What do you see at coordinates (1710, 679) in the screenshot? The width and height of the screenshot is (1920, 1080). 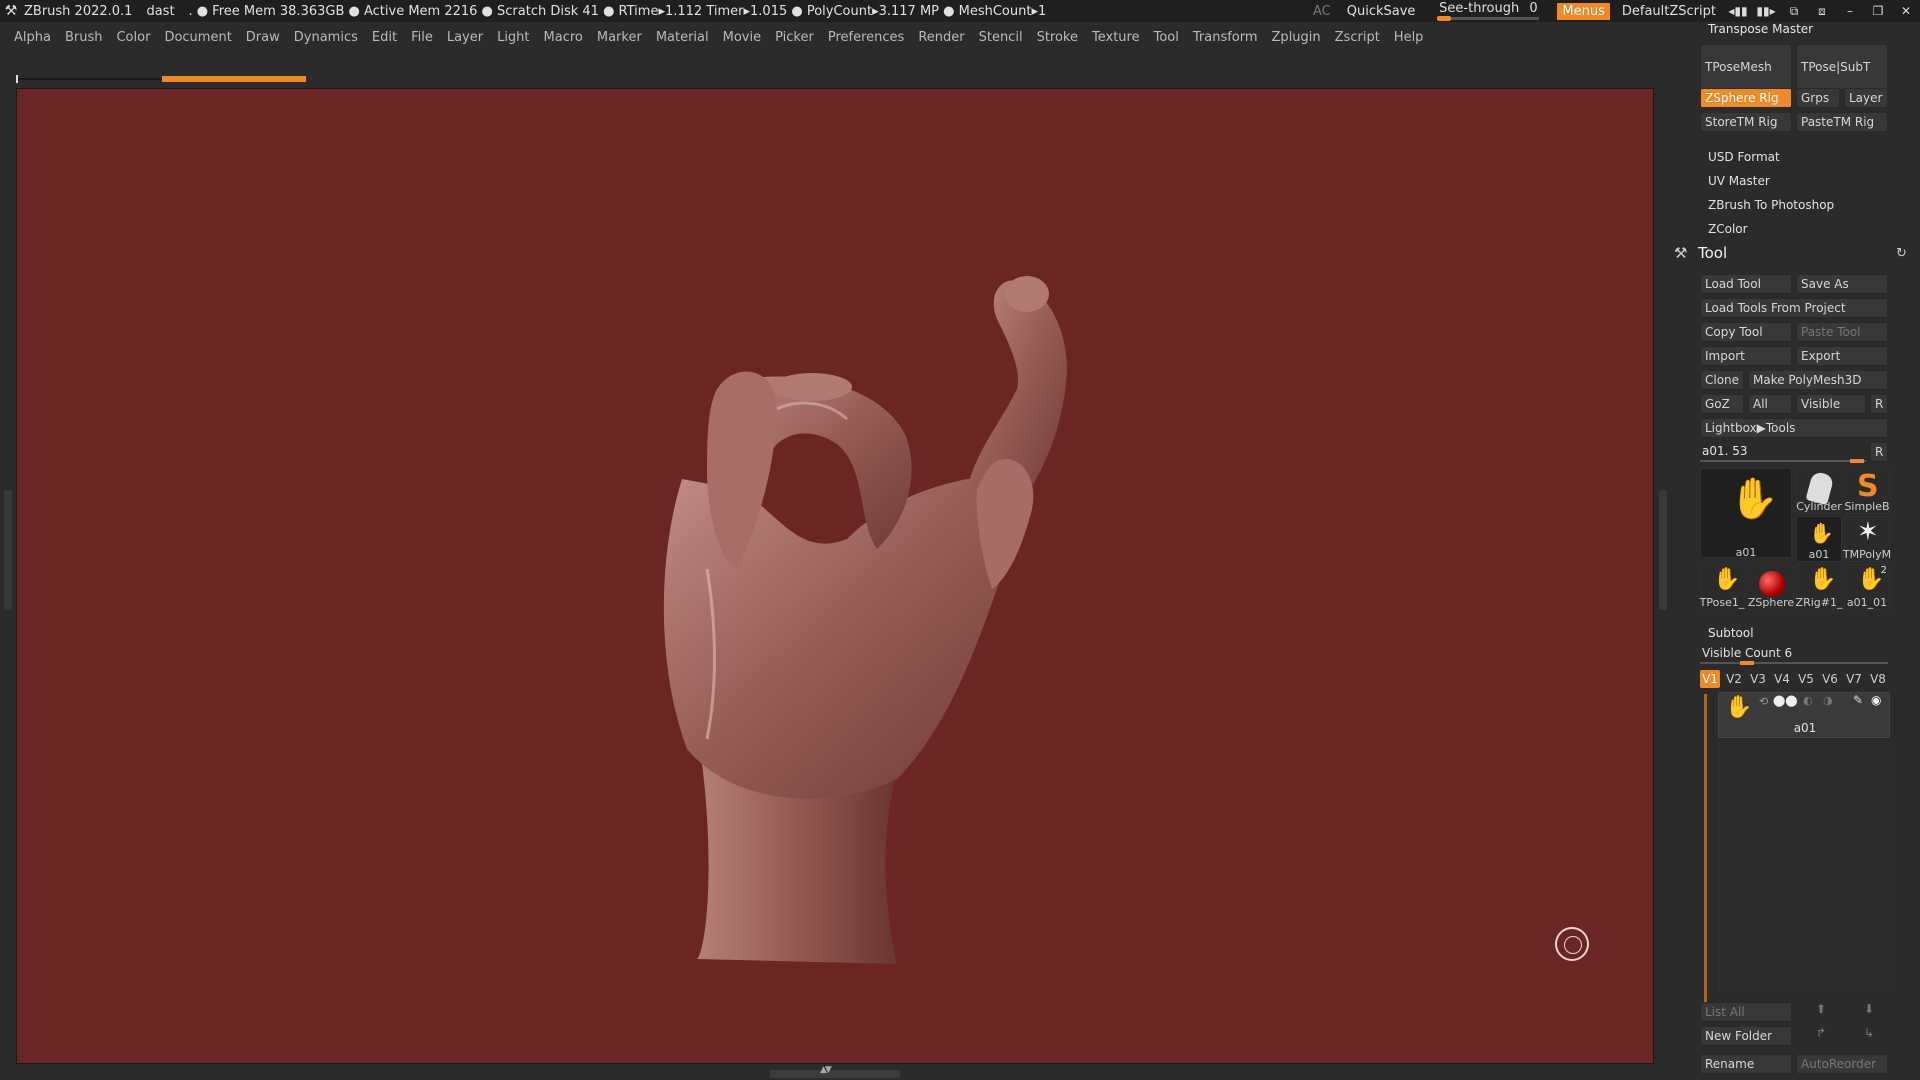 I see `tab-v1: V1` at bounding box center [1710, 679].